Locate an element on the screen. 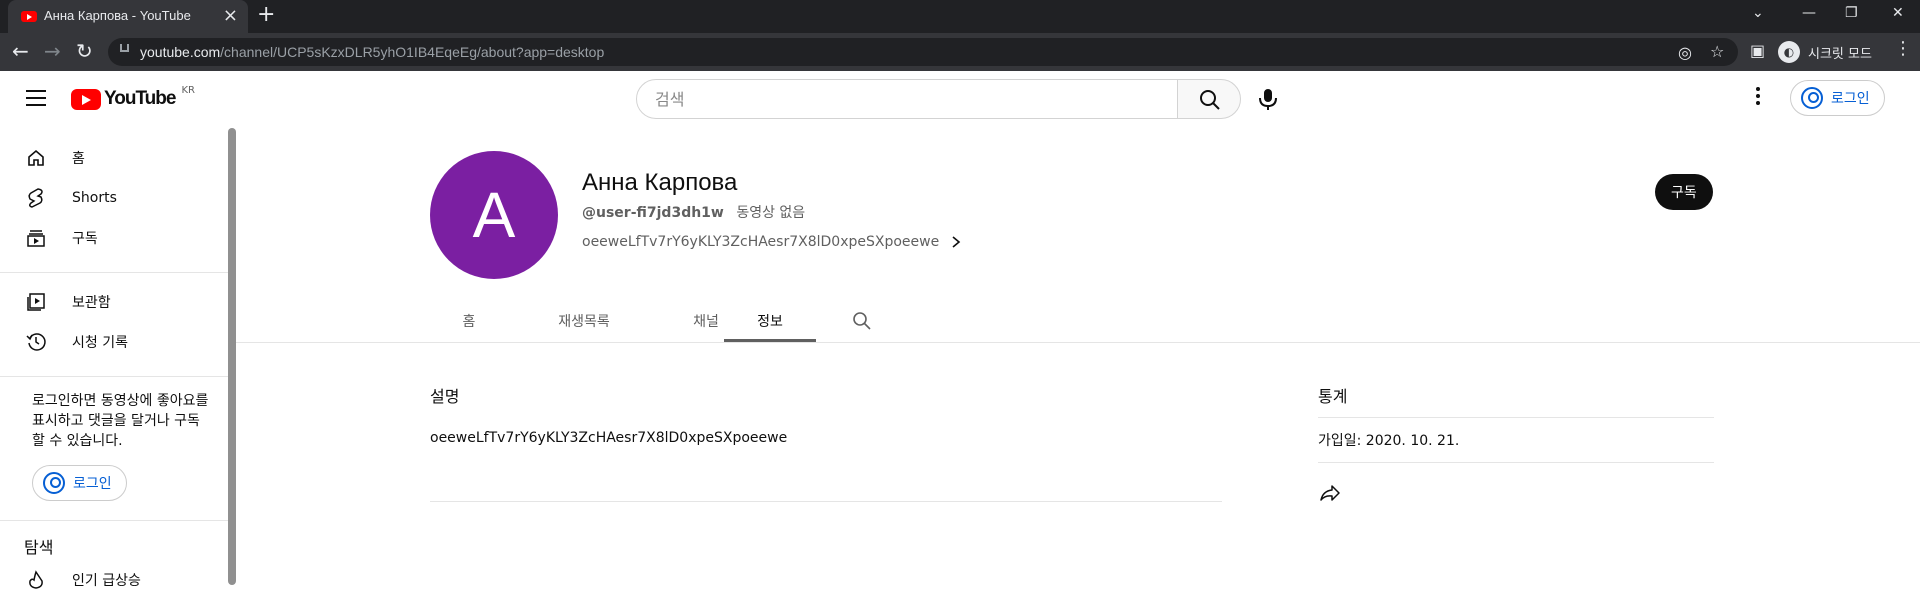 Image resolution: width=1920 pixels, height=600 pixels. joined-date: 가입일: 2020. 10. 21. is located at coordinates (1389, 441).